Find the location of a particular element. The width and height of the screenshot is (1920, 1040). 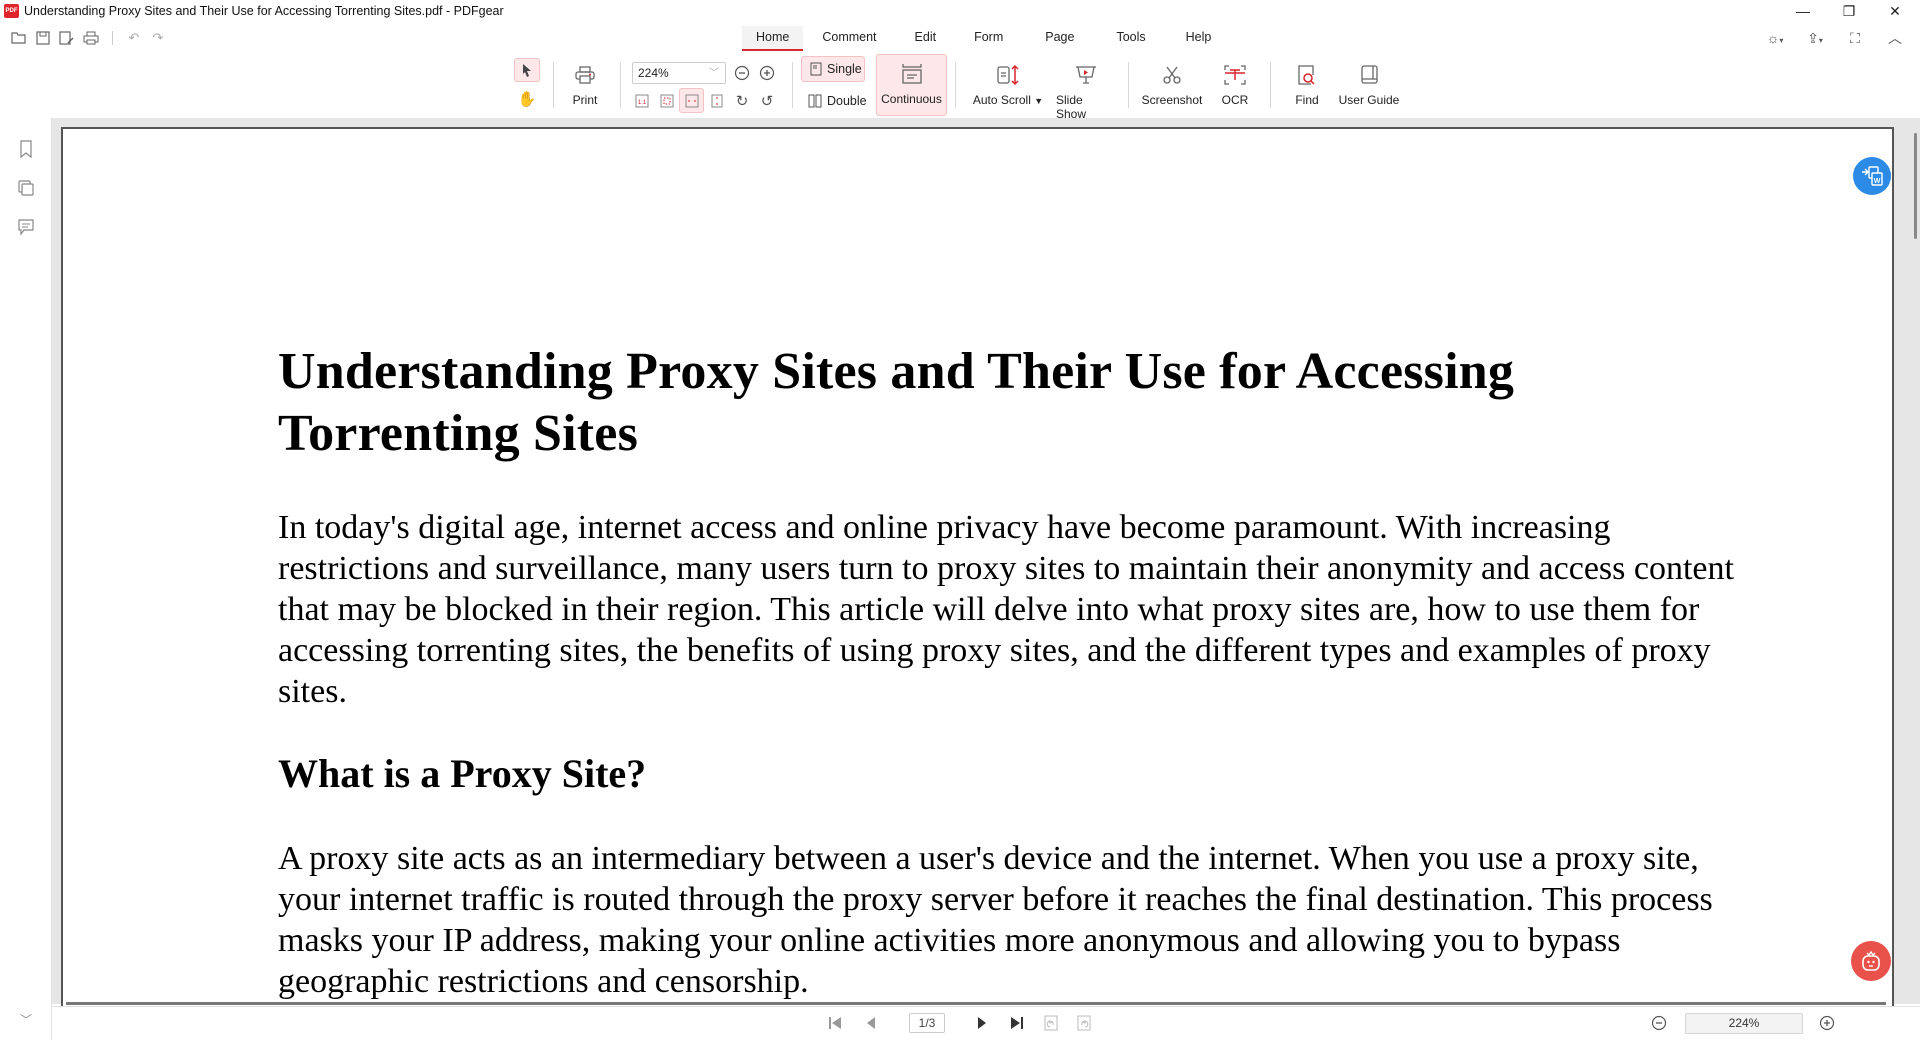

collapse-ribbon-icon: ︿ is located at coordinates (1895, 38).